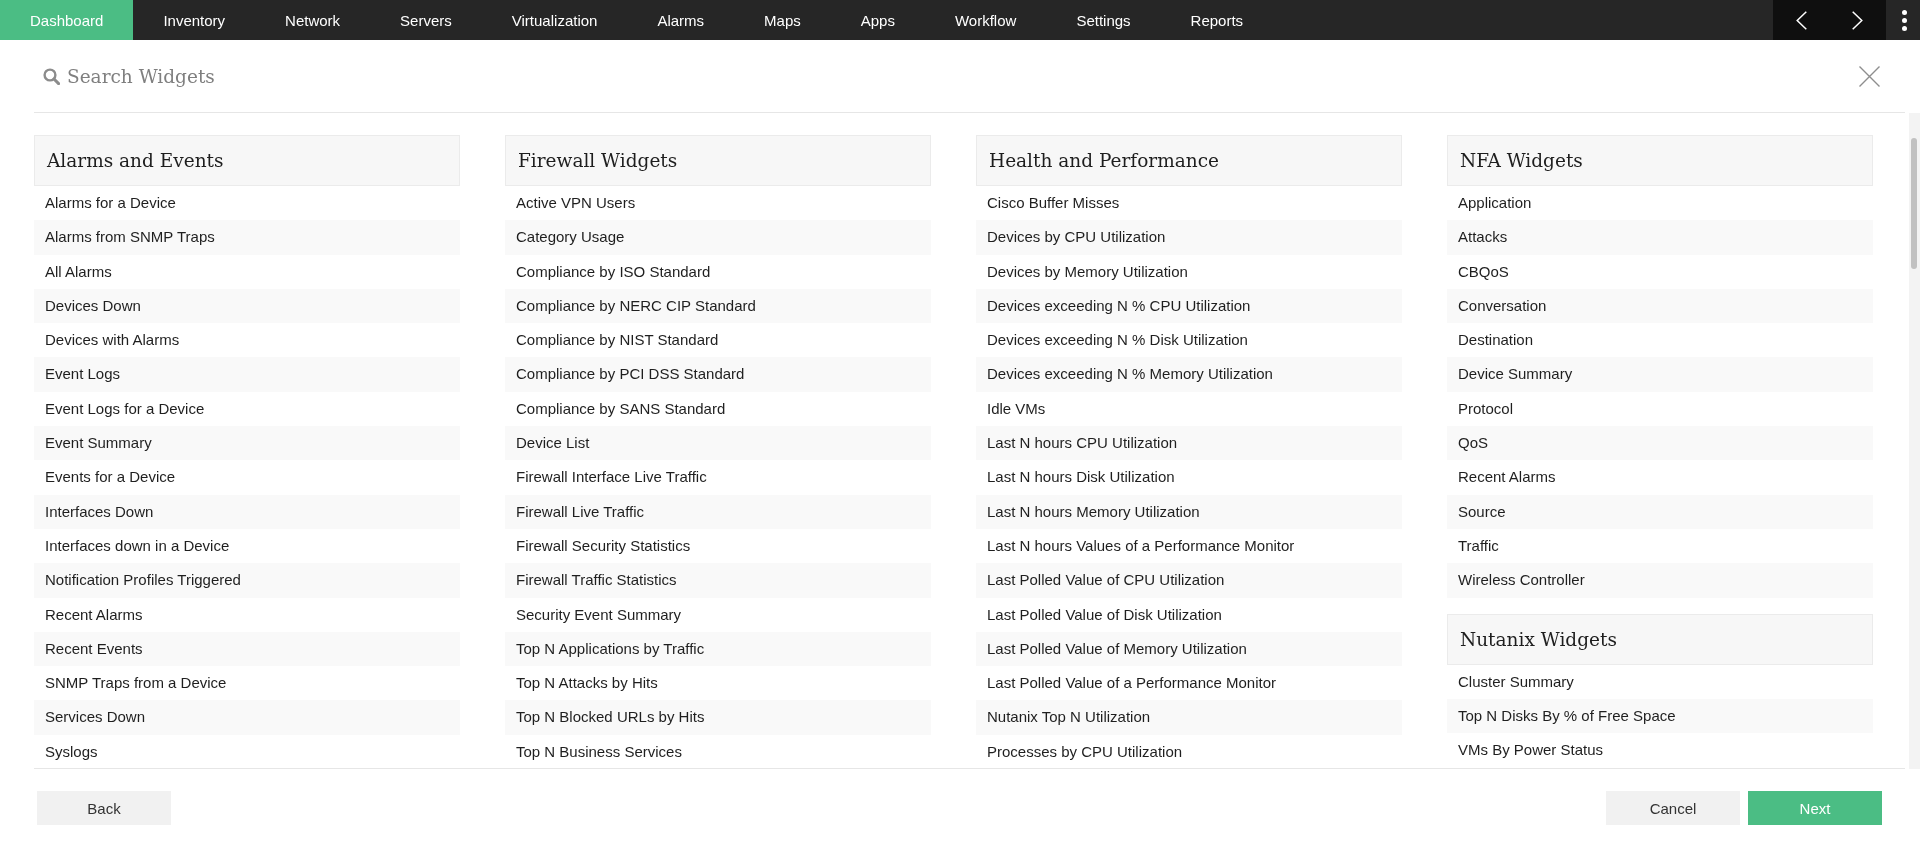 This screenshot has height=857, width=1920. I want to click on widget-list-item: Device Summary, so click(1660, 374).